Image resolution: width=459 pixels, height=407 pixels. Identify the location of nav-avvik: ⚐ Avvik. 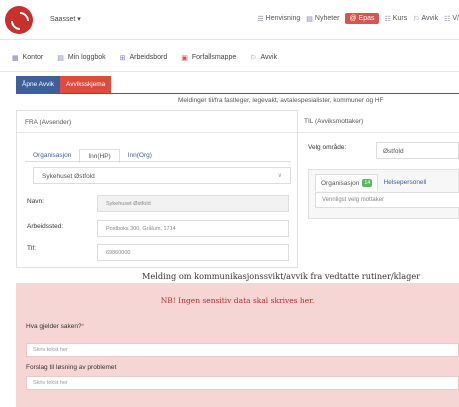
(425, 19).